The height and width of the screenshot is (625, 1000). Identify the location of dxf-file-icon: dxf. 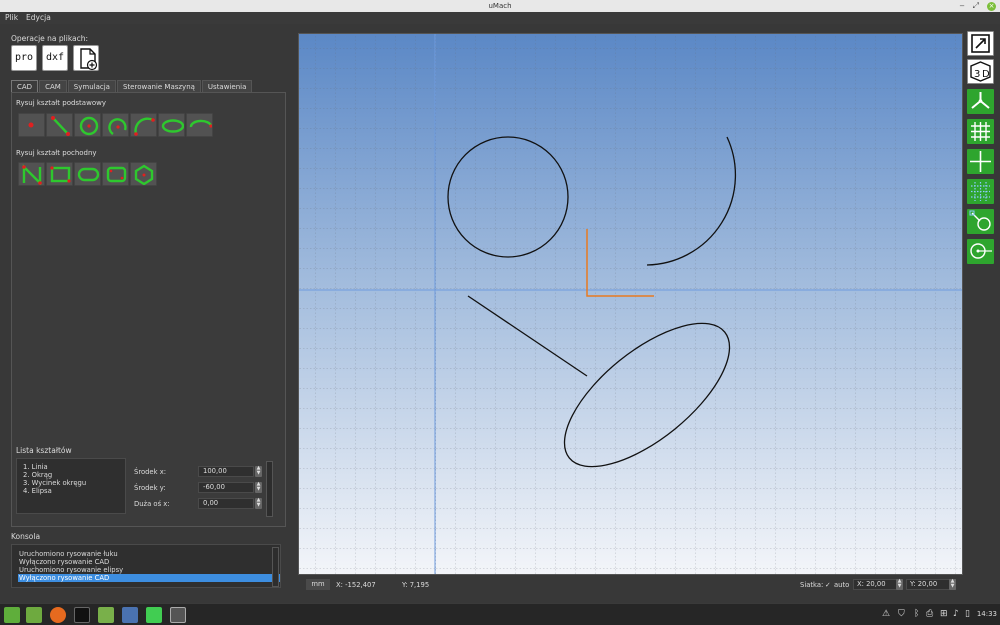
(55, 57).